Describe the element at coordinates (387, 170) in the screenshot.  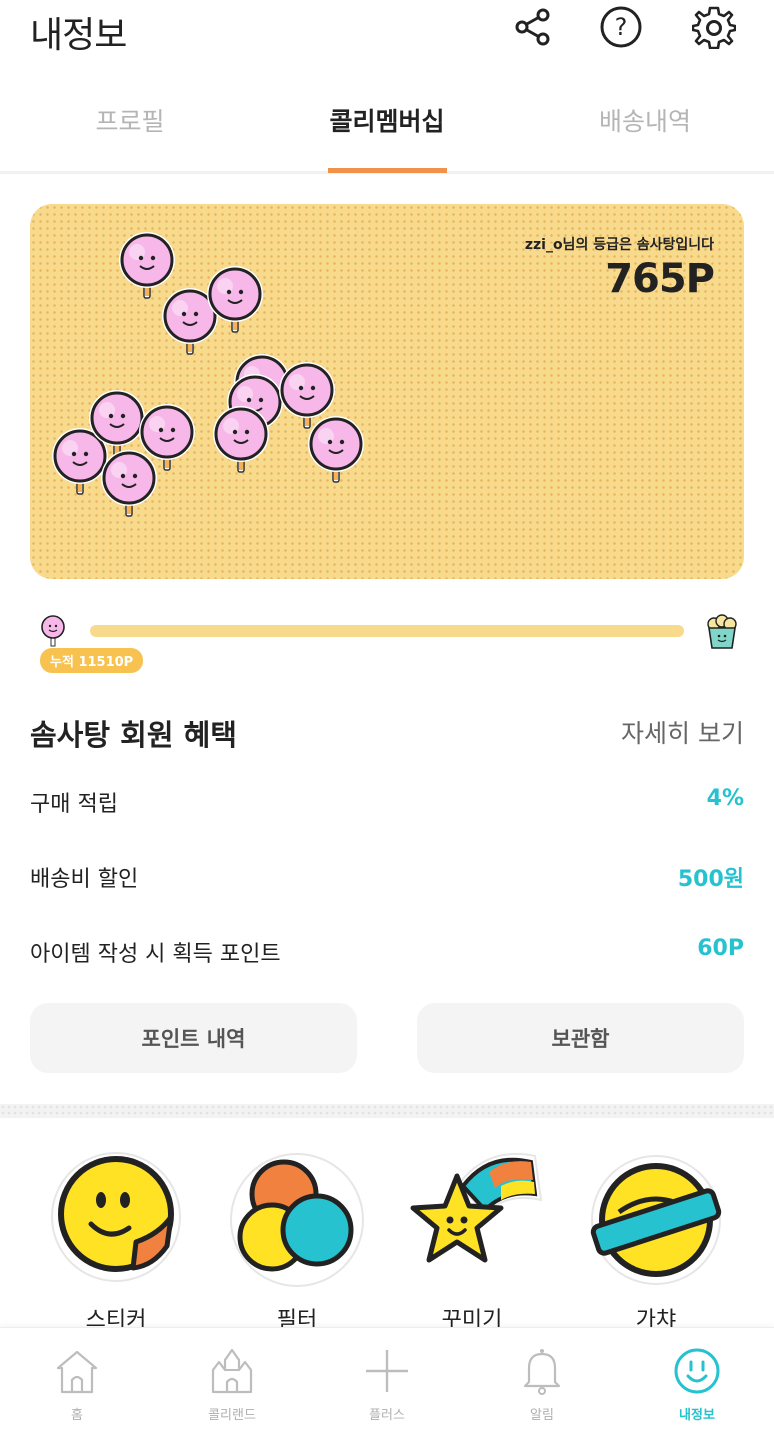
I see `active-tab-indicator` at that location.